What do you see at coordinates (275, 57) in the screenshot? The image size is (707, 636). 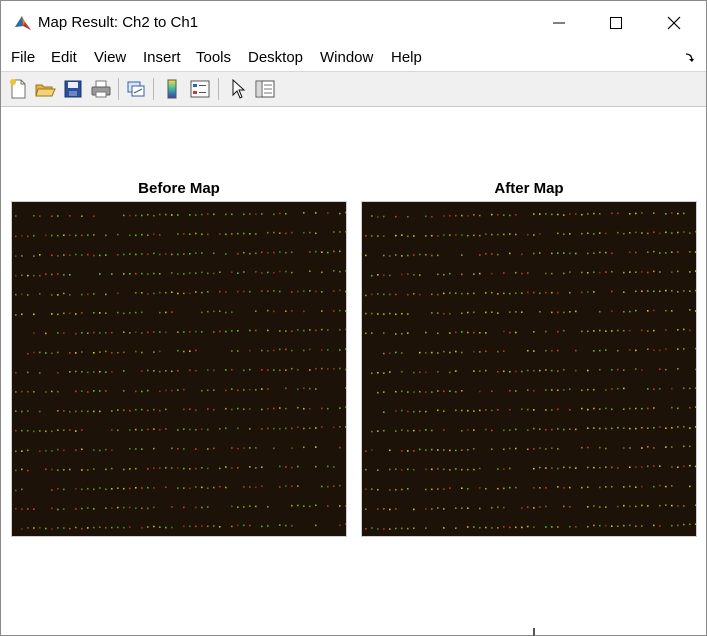 I see `menu-desktop: Desktop` at bounding box center [275, 57].